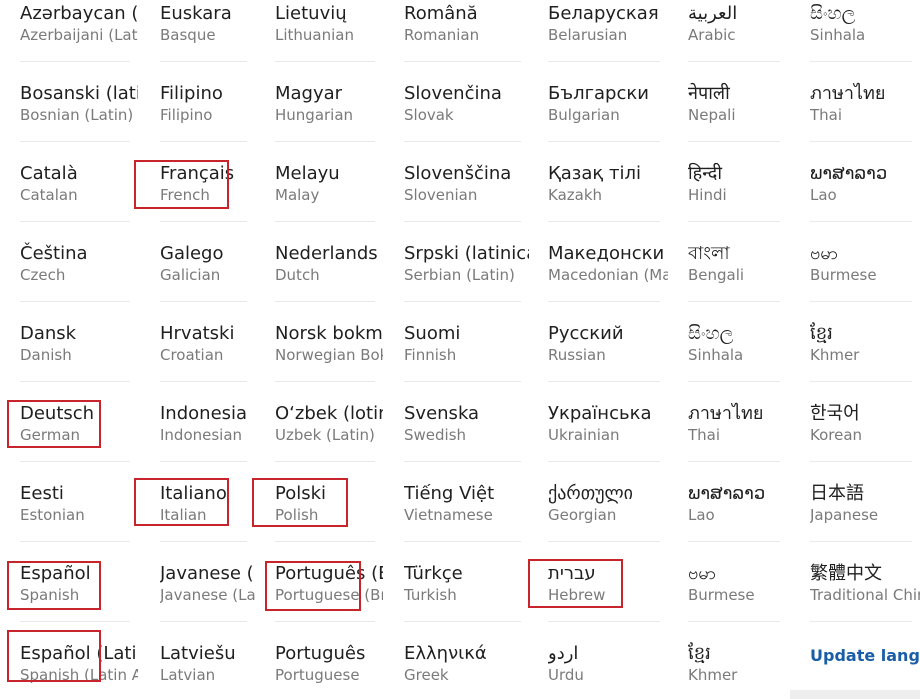  I want to click on language-option: Magyar Hungarian, so click(329, 120).